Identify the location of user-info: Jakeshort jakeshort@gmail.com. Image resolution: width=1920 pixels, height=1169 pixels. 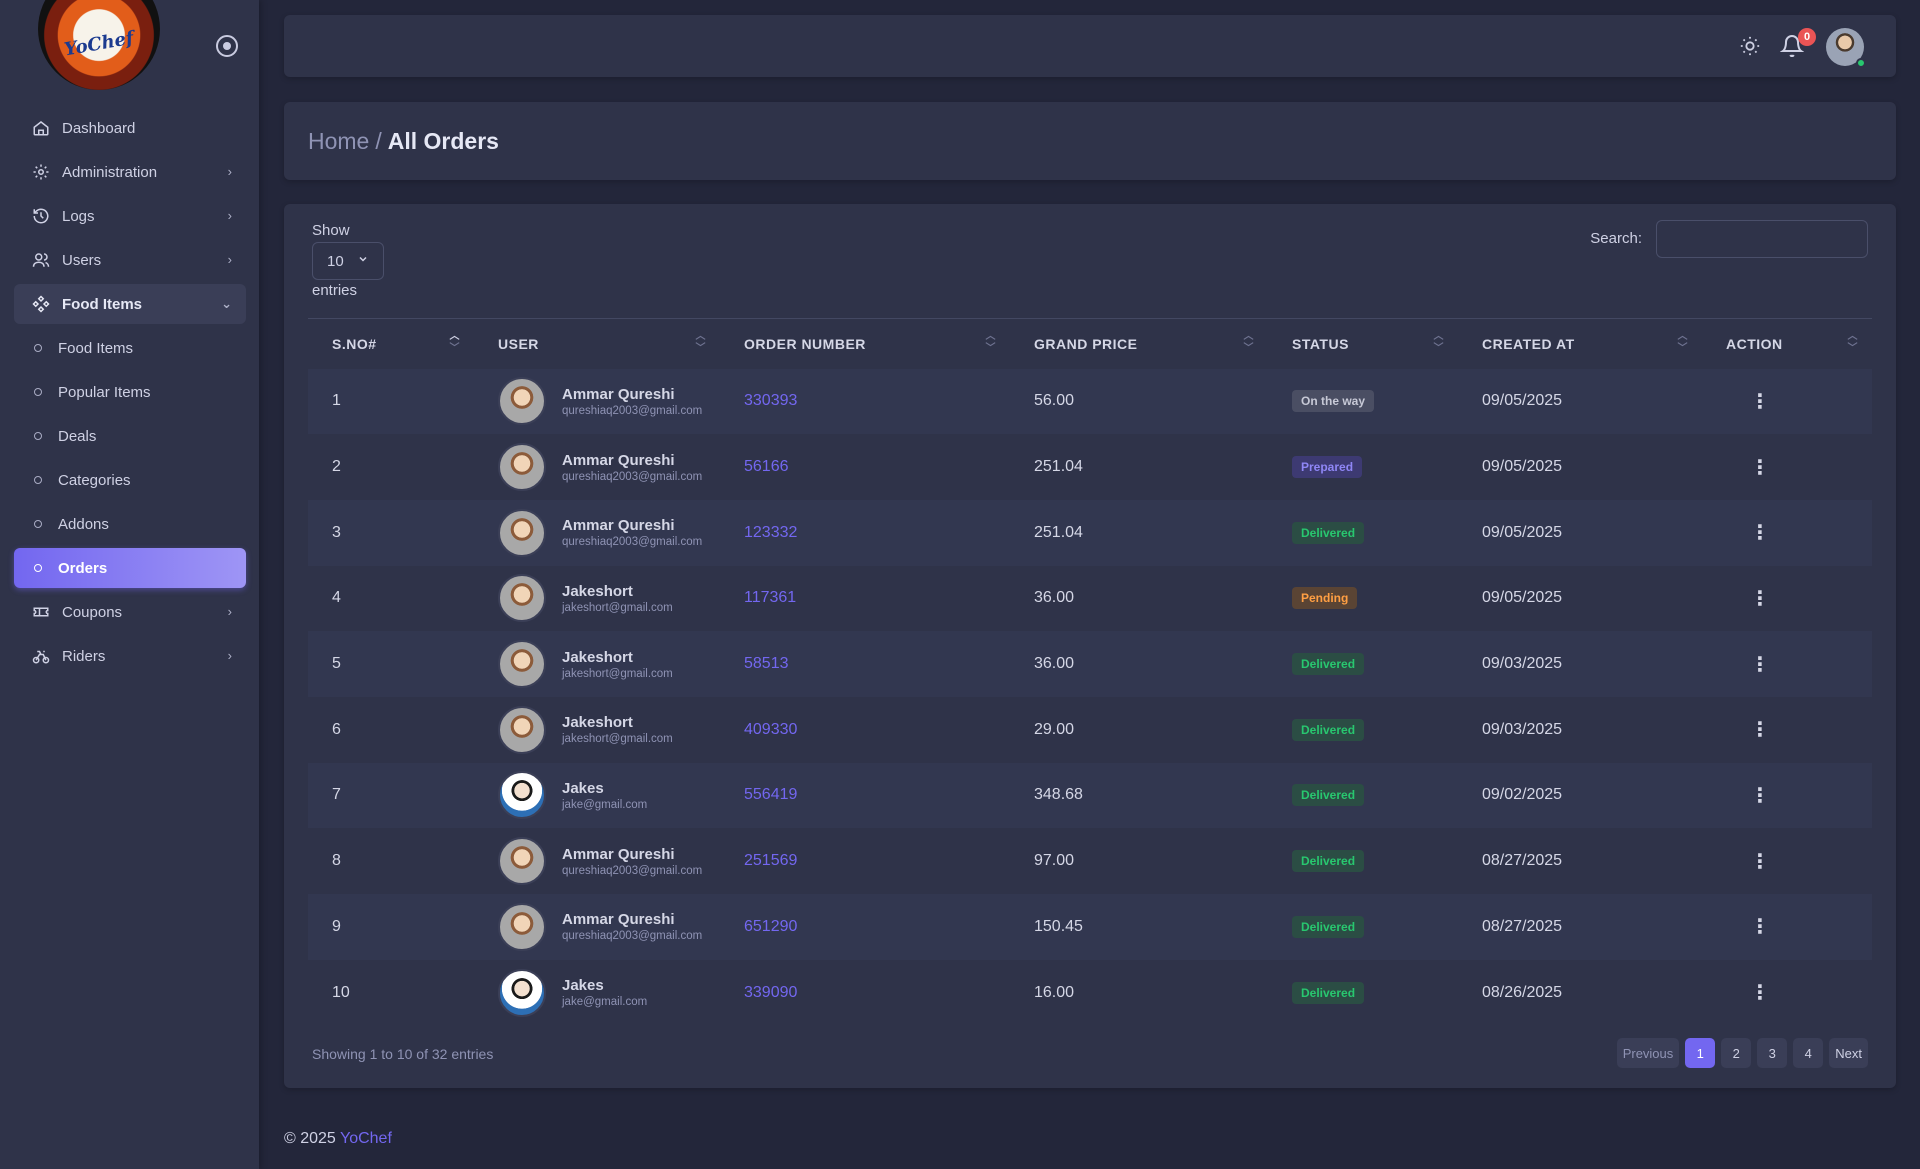
(609, 729).